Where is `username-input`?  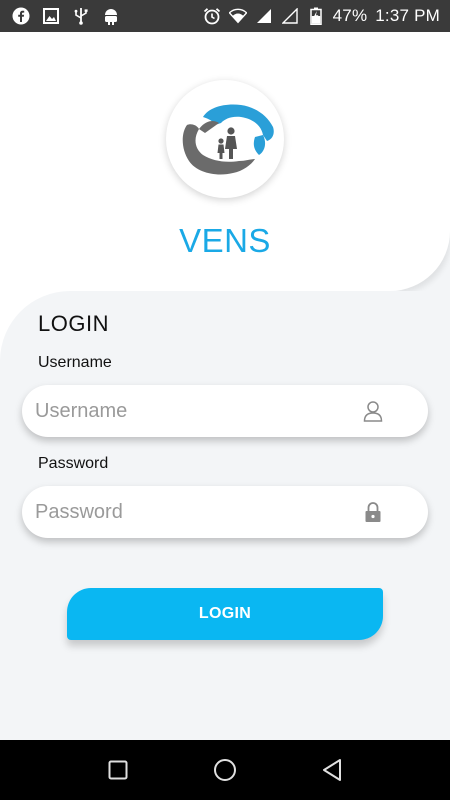 username-input is located at coordinates (211, 411).